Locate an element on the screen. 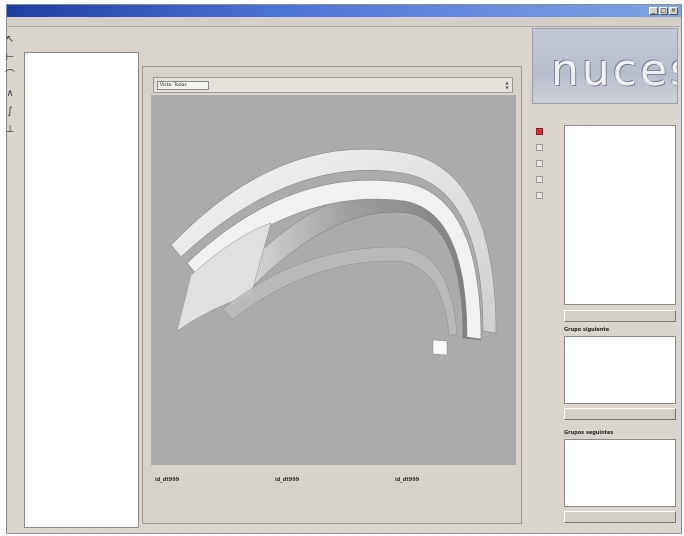 The width and height of the screenshot is (684, 536). coord-z: id_dt999 is located at coordinates (407, 480).